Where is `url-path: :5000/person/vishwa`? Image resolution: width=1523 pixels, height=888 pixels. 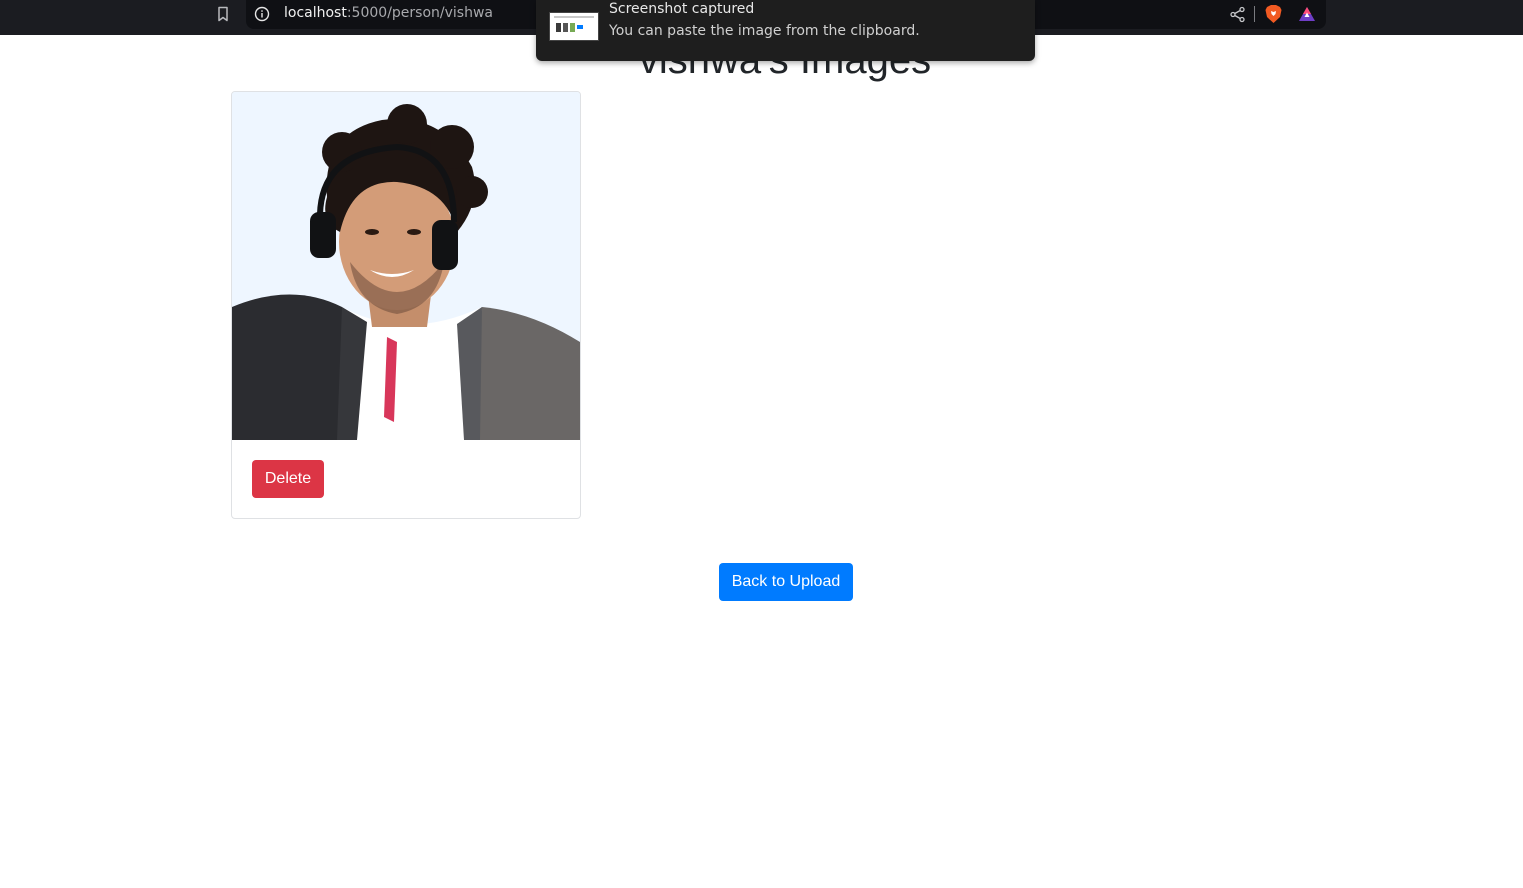
url-path: :5000/person/vishwa is located at coordinates (419, 13).